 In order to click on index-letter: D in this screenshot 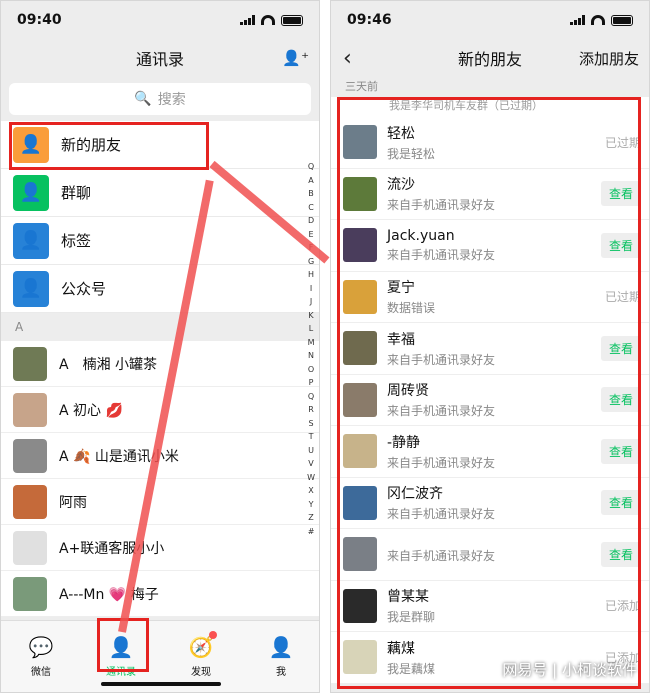, I will do `click(311, 221)`.